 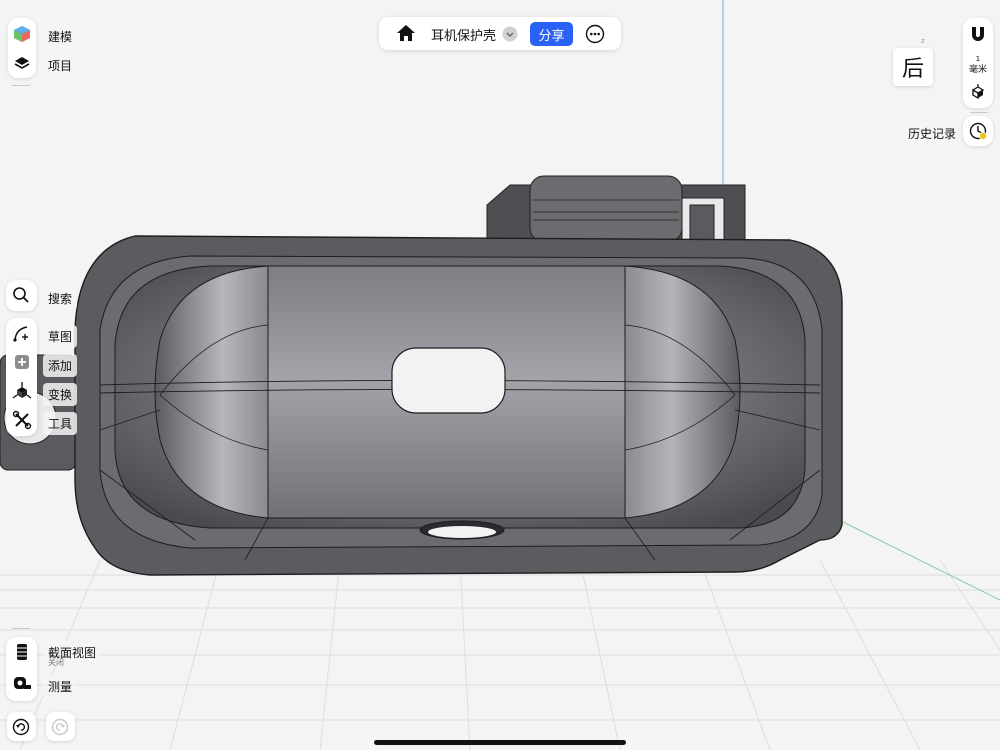 What do you see at coordinates (60, 365) in the screenshot?
I see `add-label: 添加` at bounding box center [60, 365].